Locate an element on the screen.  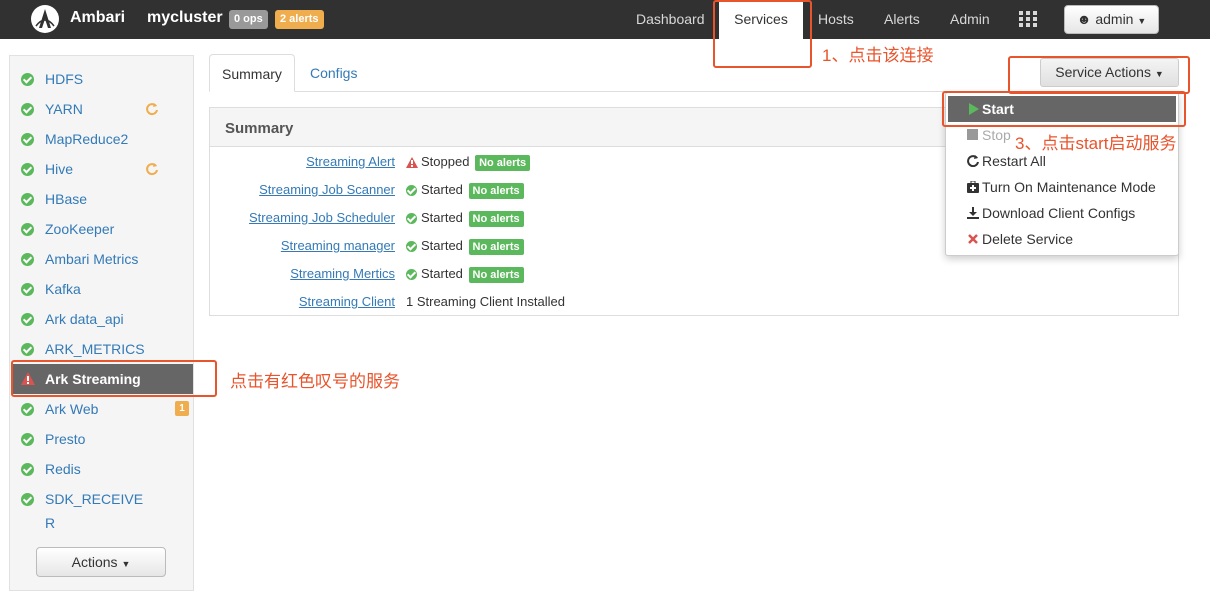
menu-item-label: Download Client Configs is located at coordinates (1059, 213).